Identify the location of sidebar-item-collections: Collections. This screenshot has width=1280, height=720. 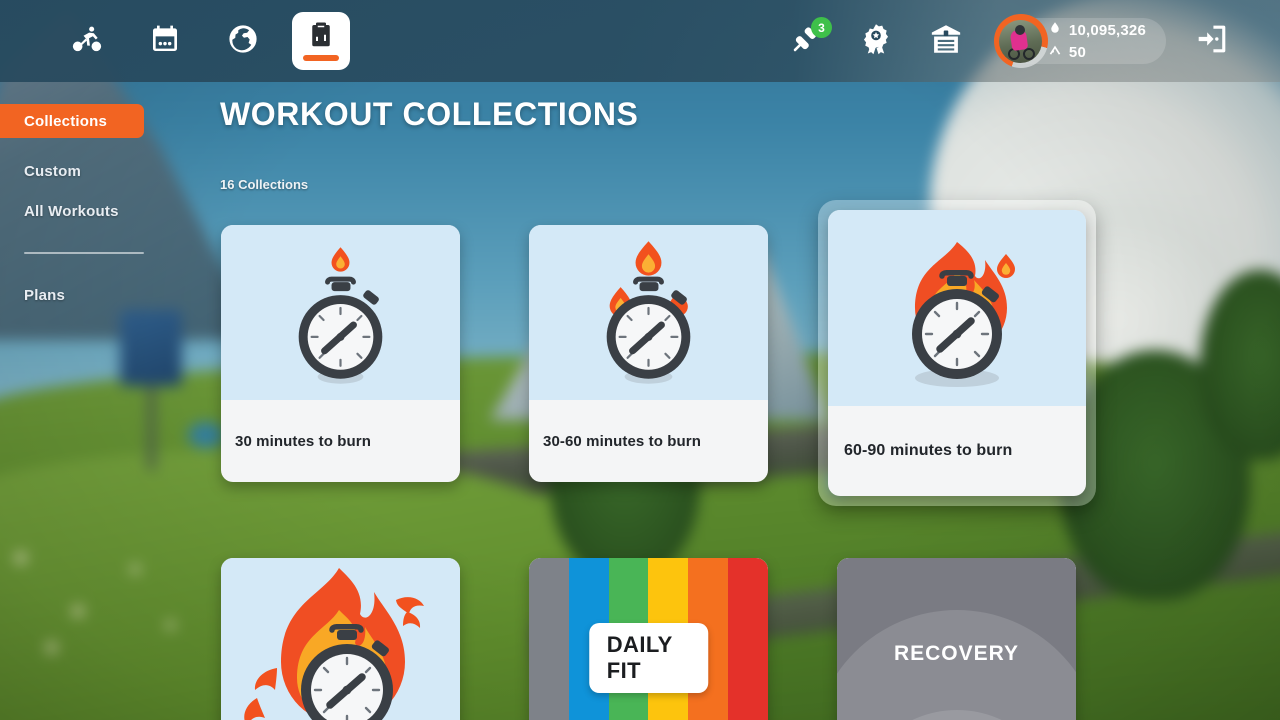
(72, 121).